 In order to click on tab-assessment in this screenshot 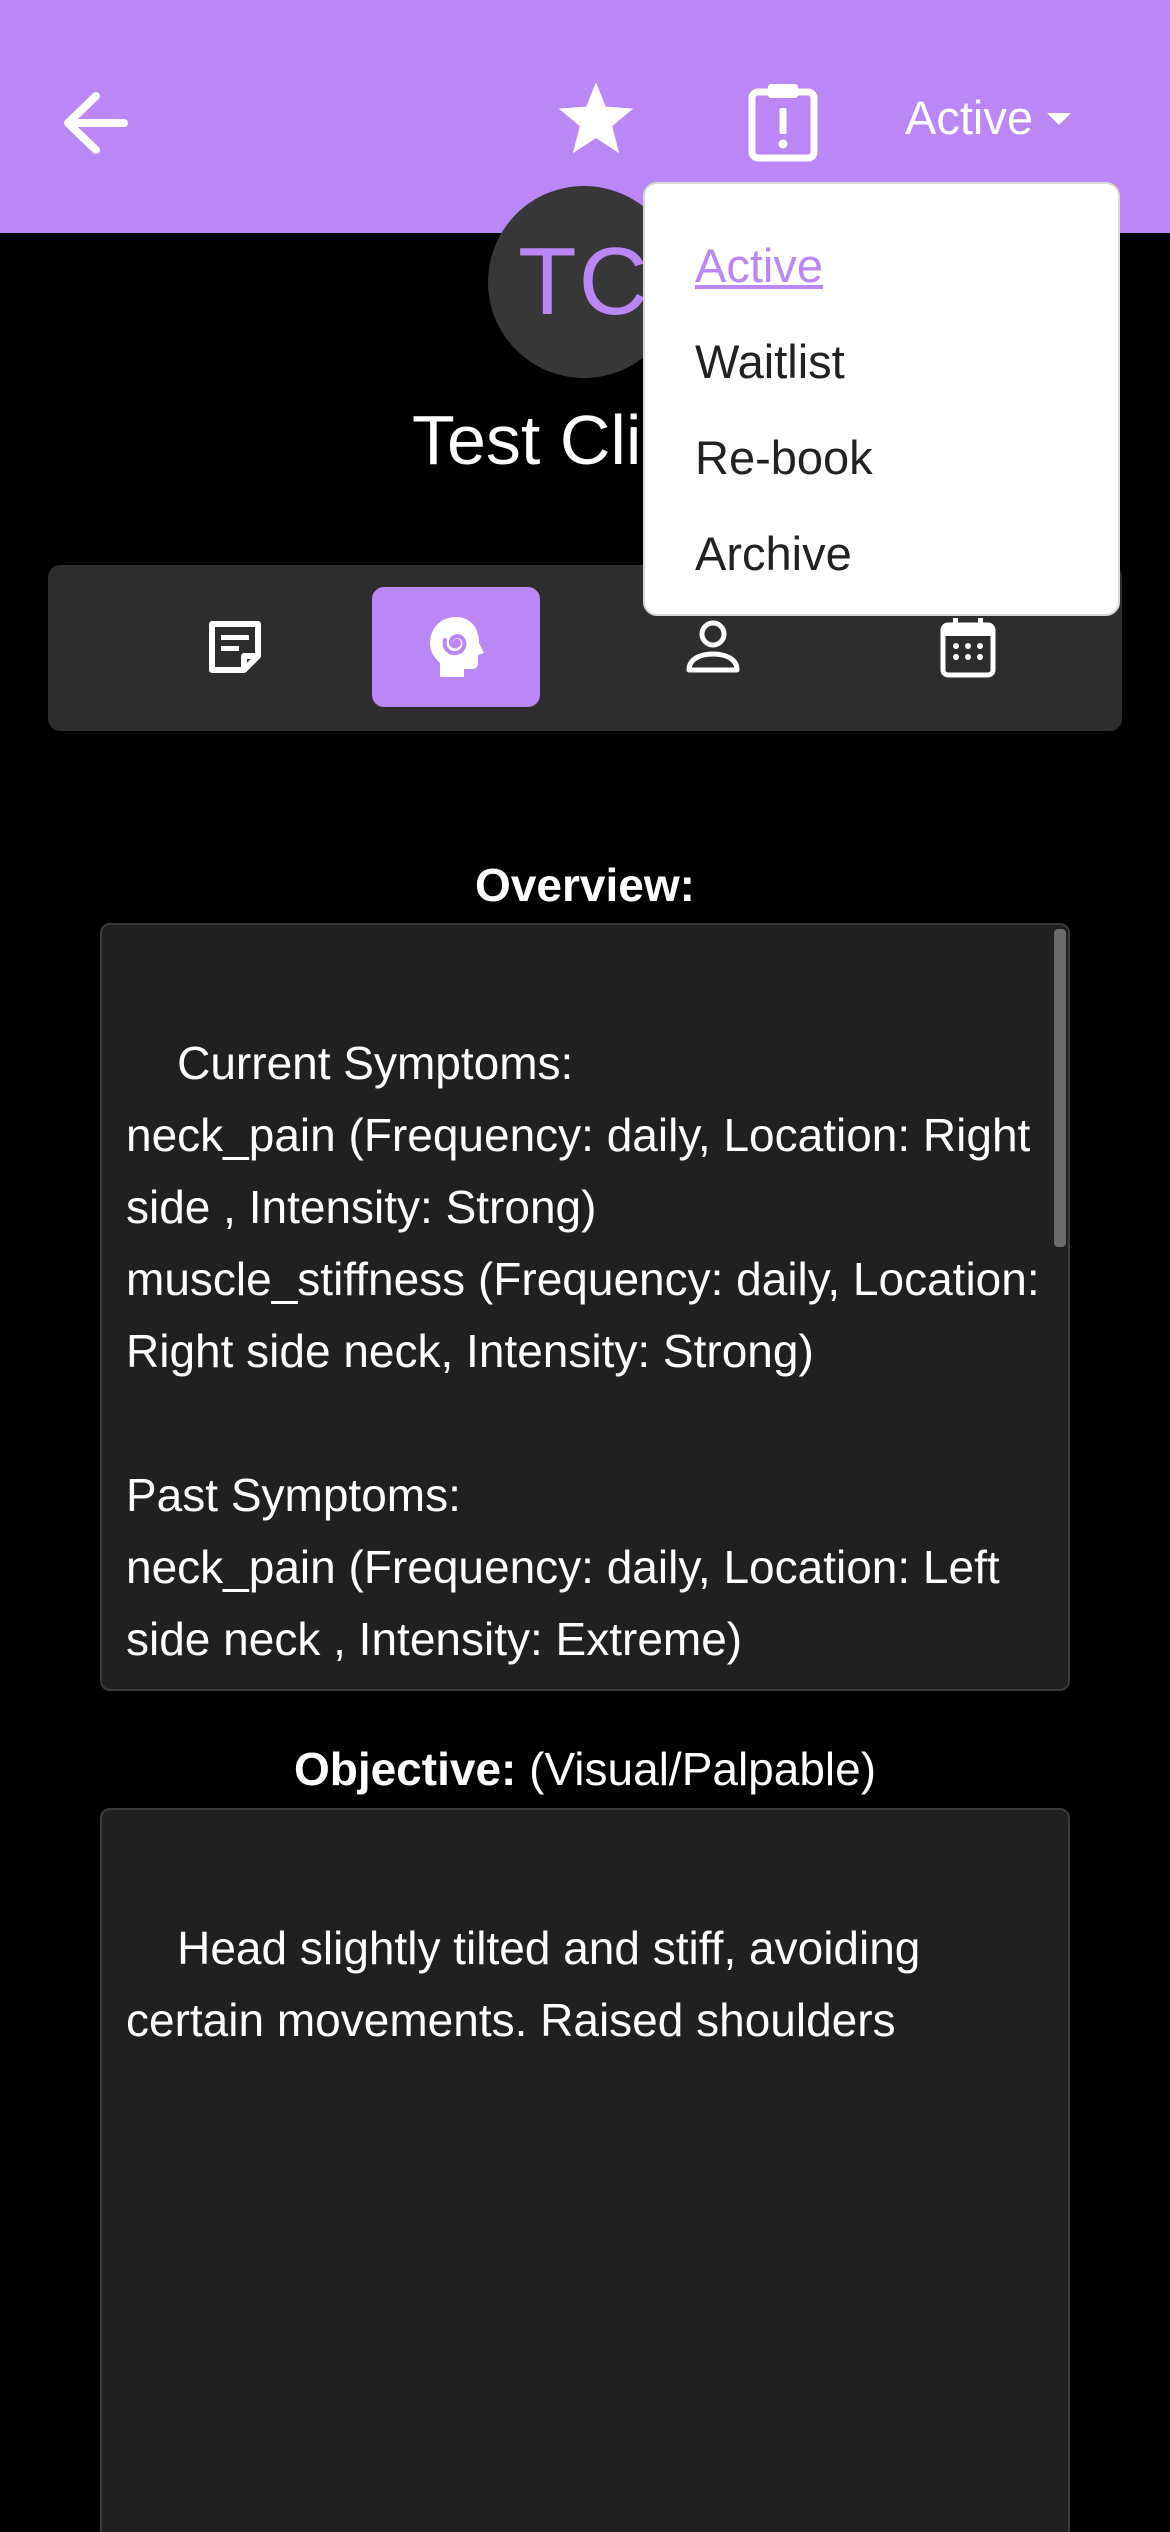, I will do `click(456, 647)`.